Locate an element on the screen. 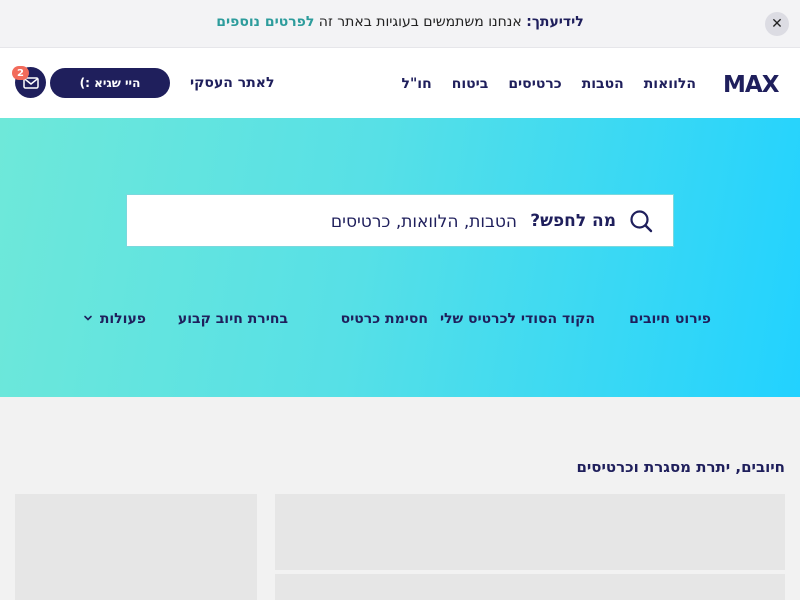 The image size is (800, 600). card-placeholder-bottom is located at coordinates (530, 587).